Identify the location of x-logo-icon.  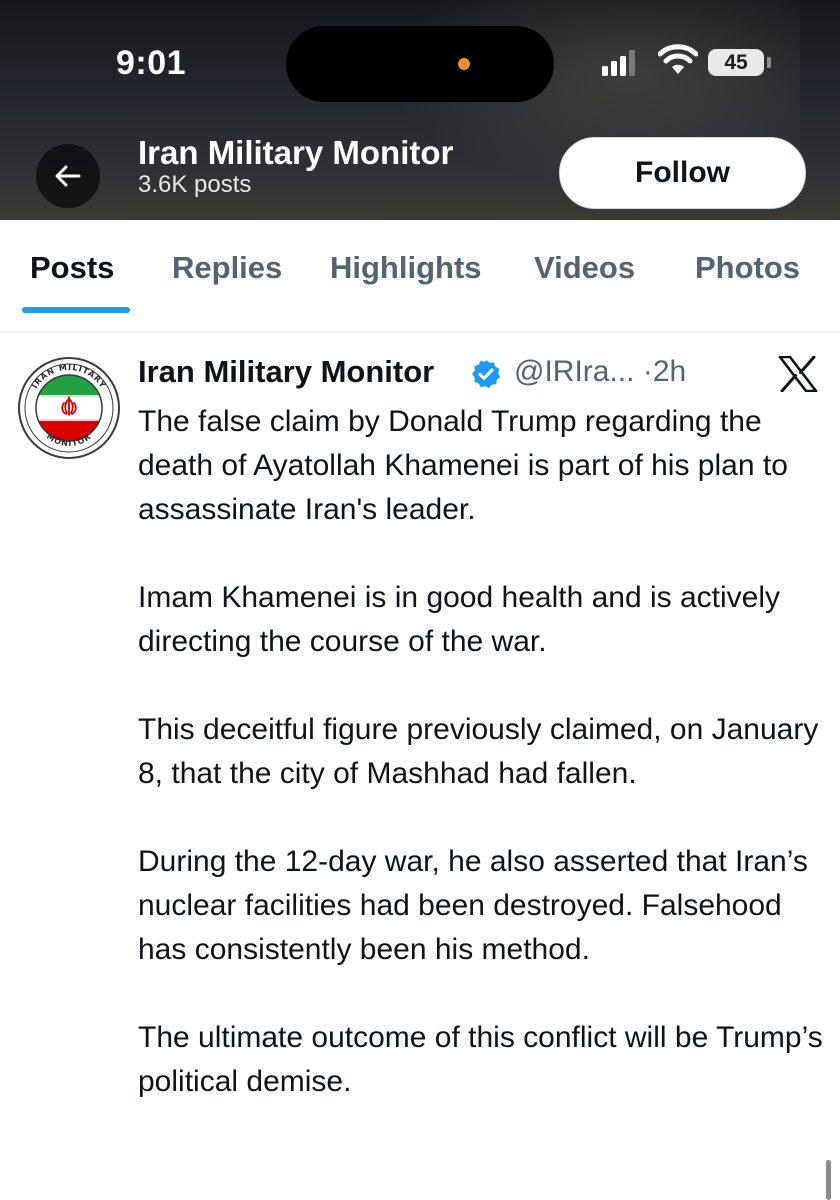
(798, 374).